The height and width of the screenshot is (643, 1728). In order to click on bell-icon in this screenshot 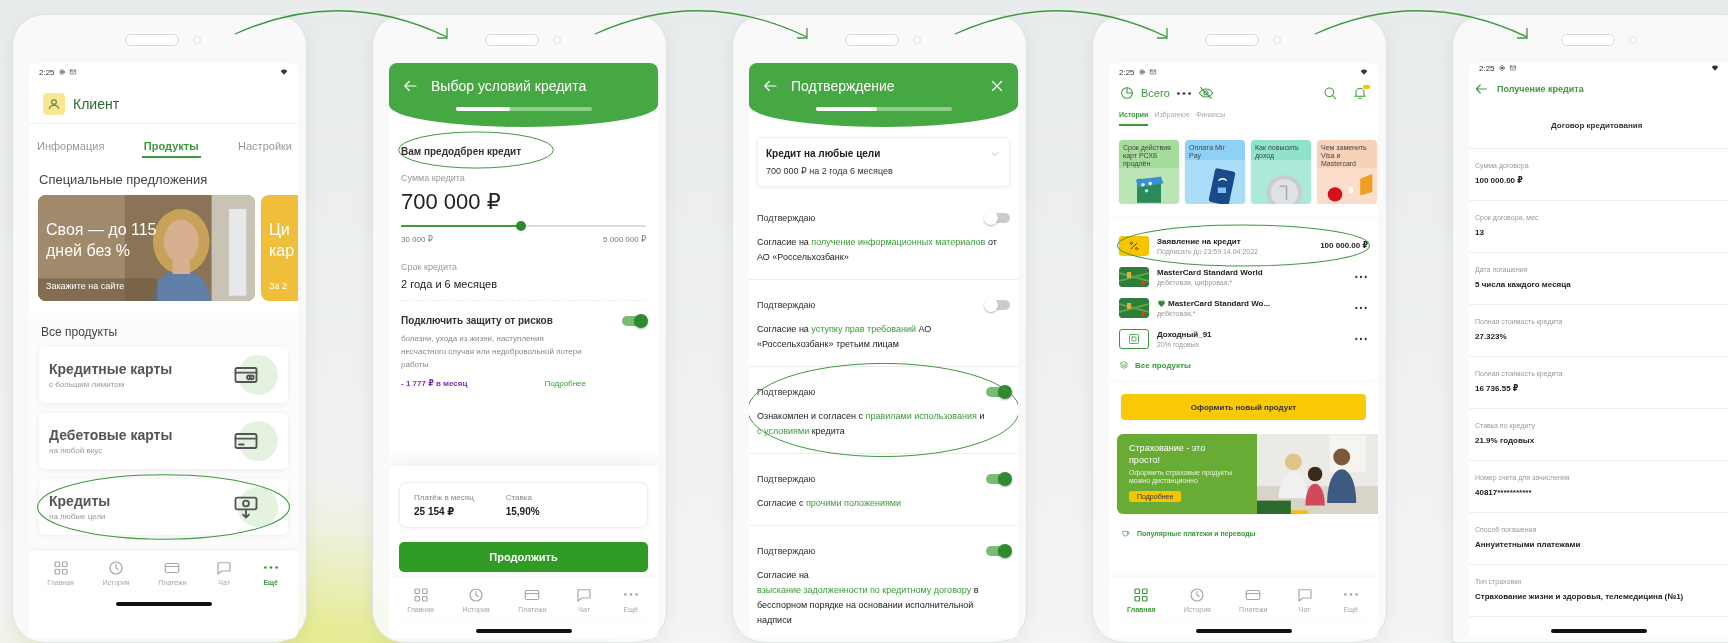, I will do `click(1360, 93)`.